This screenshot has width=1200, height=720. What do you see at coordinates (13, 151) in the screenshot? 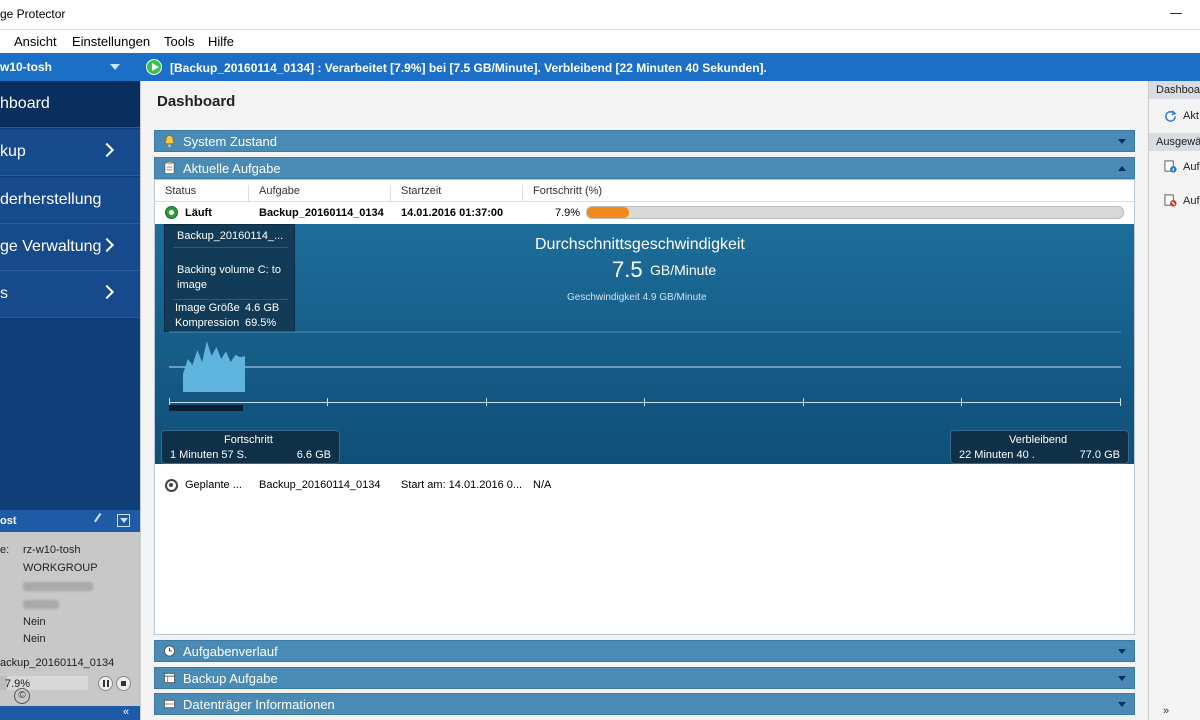
I see `sidebar-item-label: kup` at bounding box center [13, 151].